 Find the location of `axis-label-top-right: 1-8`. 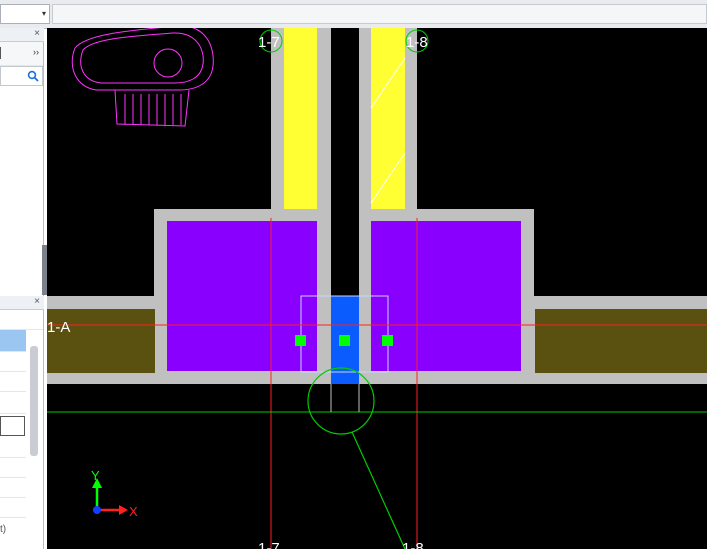

axis-label-top-right: 1-8 is located at coordinates (417, 42).